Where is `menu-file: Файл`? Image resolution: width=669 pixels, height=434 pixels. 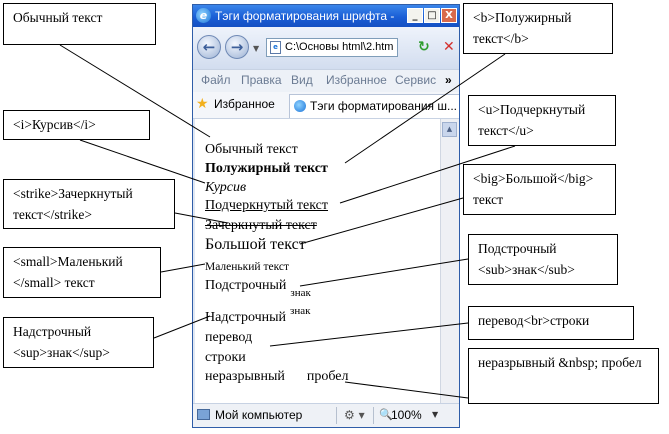 menu-file: Файл is located at coordinates (216, 80).